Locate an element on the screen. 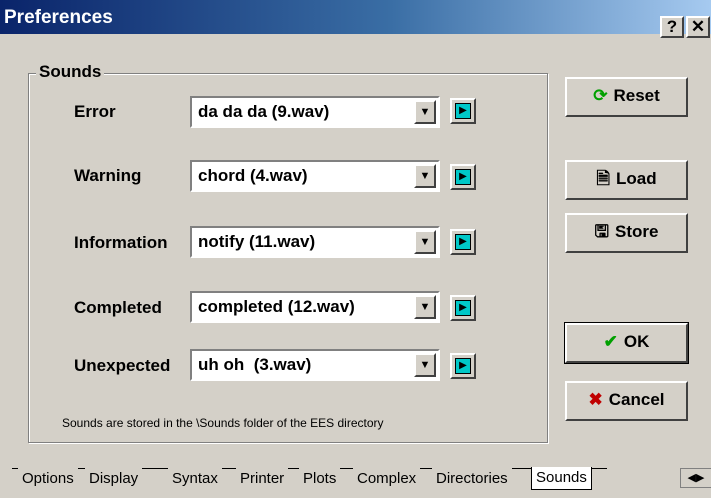  ok-button: ✔ OK is located at coordinates (626, 343).